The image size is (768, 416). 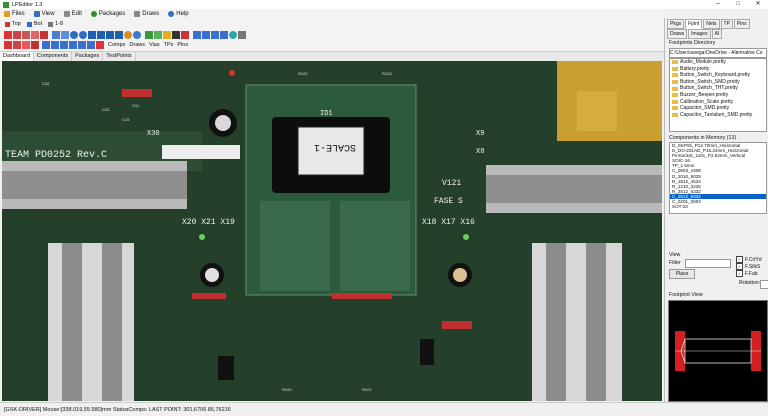 I want to click on layer-bot-button: Bot, so click(x=38, y=24).